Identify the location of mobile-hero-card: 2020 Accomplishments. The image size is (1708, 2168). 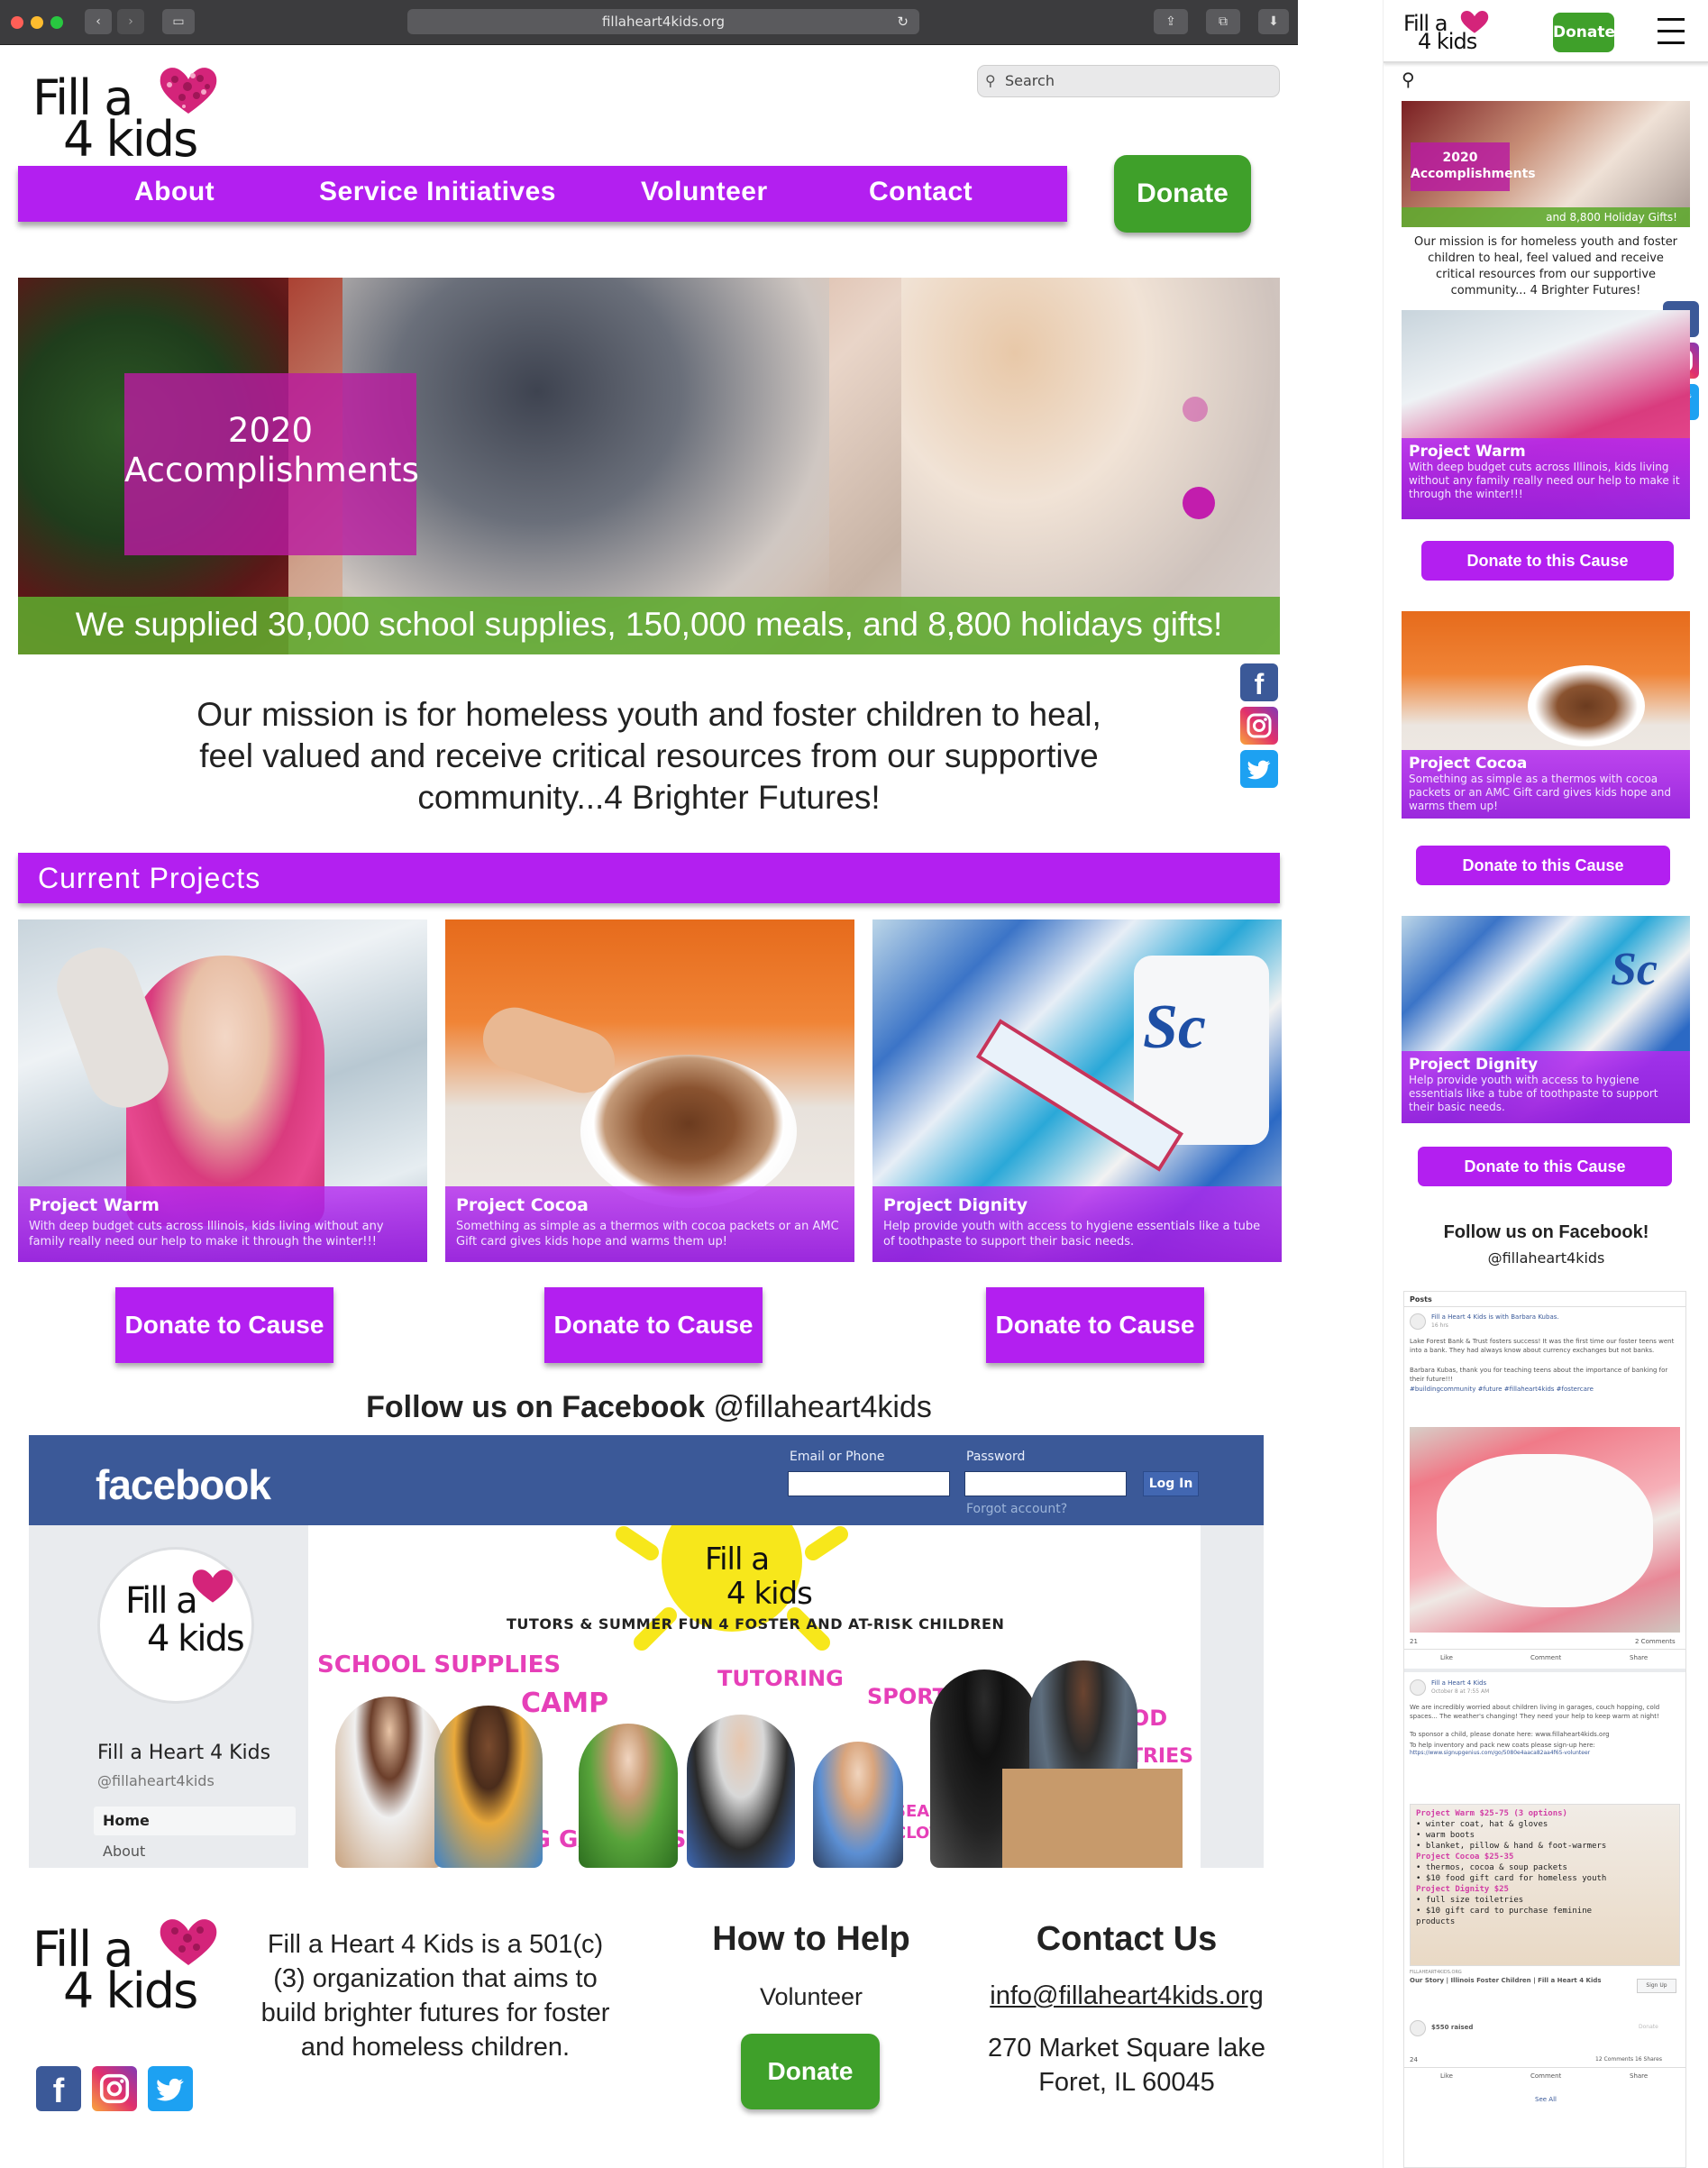
(1473, 167).